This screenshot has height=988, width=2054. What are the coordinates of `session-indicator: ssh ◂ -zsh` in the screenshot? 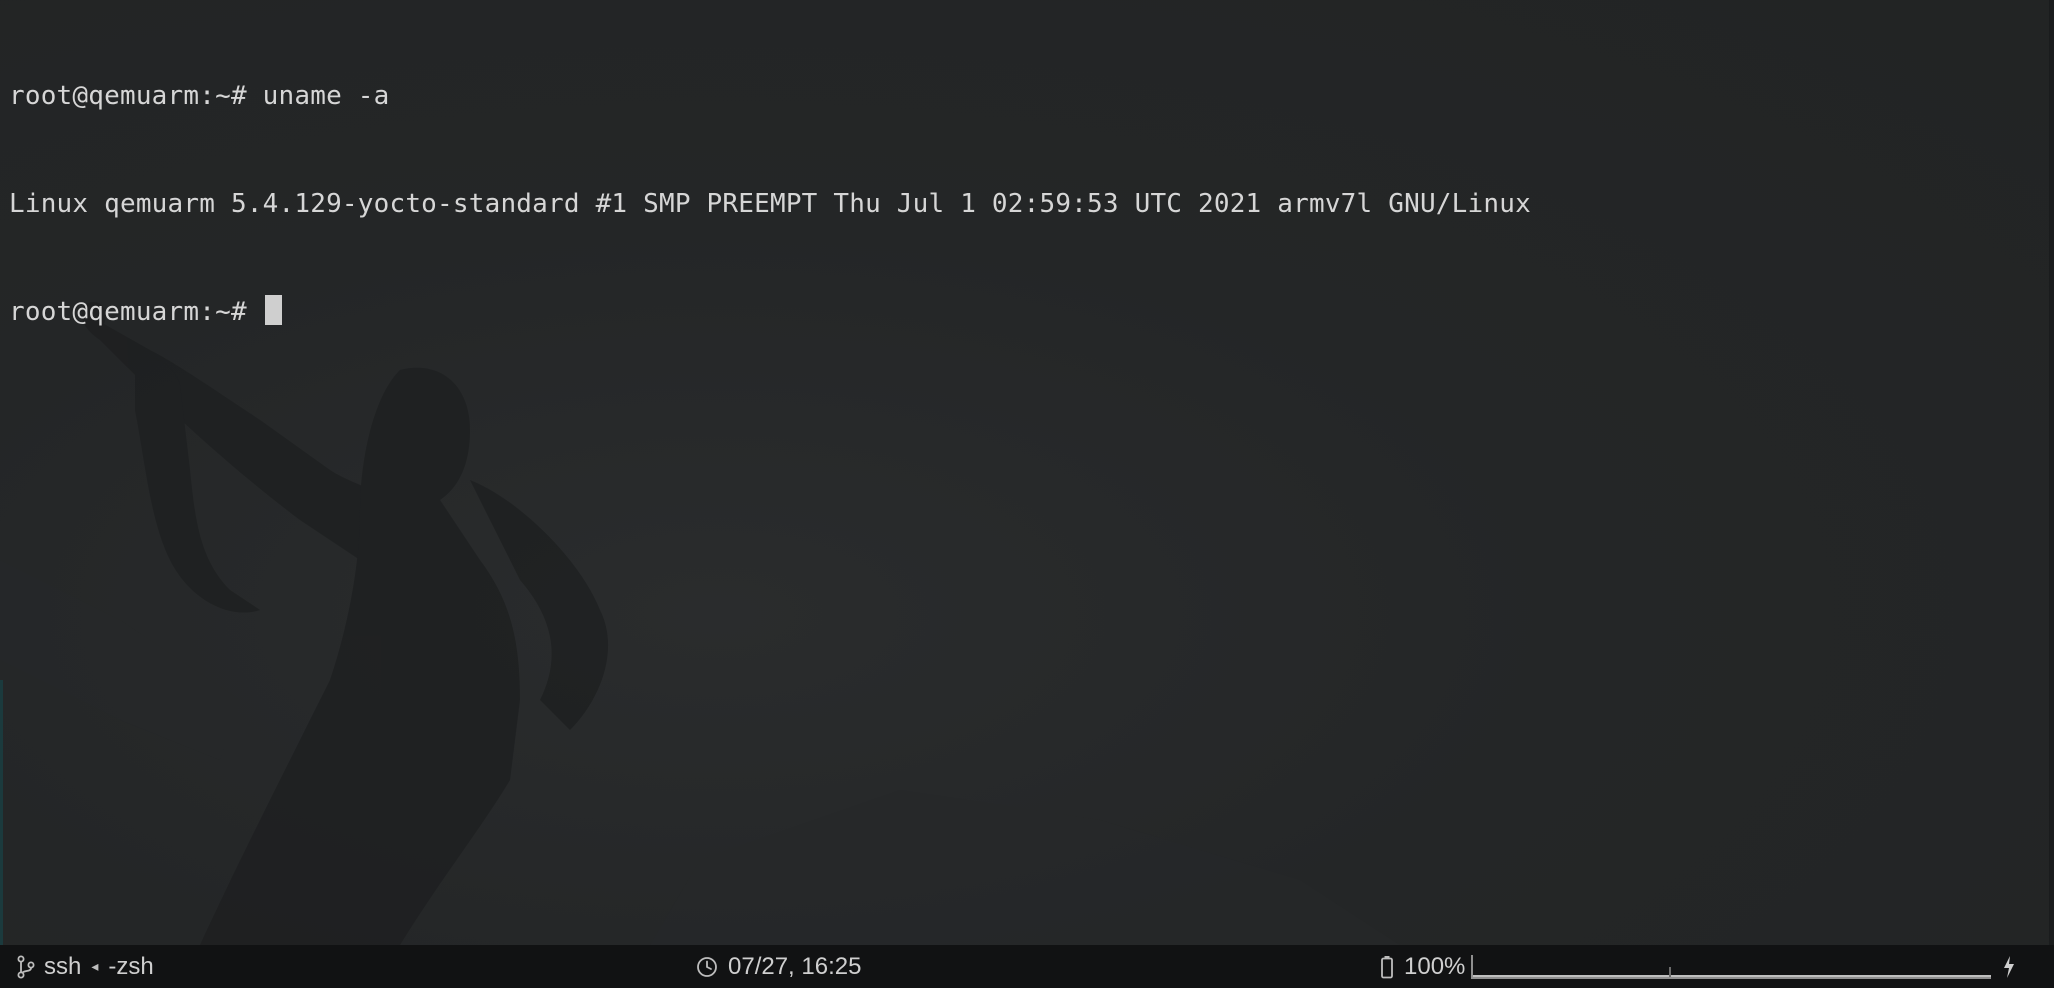 It's located at (85, 966).